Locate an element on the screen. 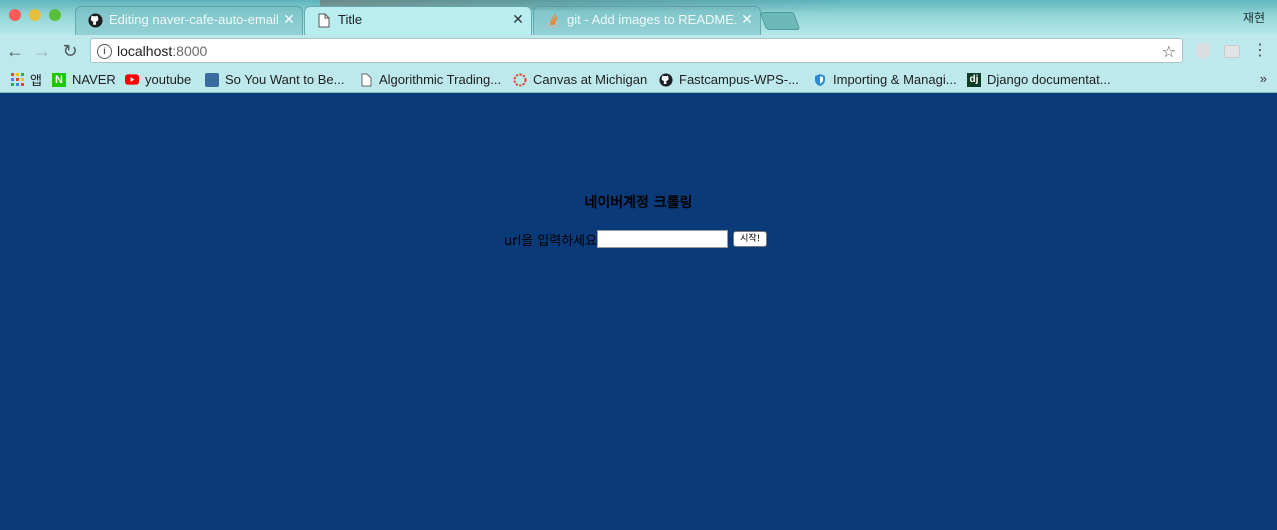 The width and height of the screenshot is (1277, 530). address-host: localhost is located at coordinates (145, 51).